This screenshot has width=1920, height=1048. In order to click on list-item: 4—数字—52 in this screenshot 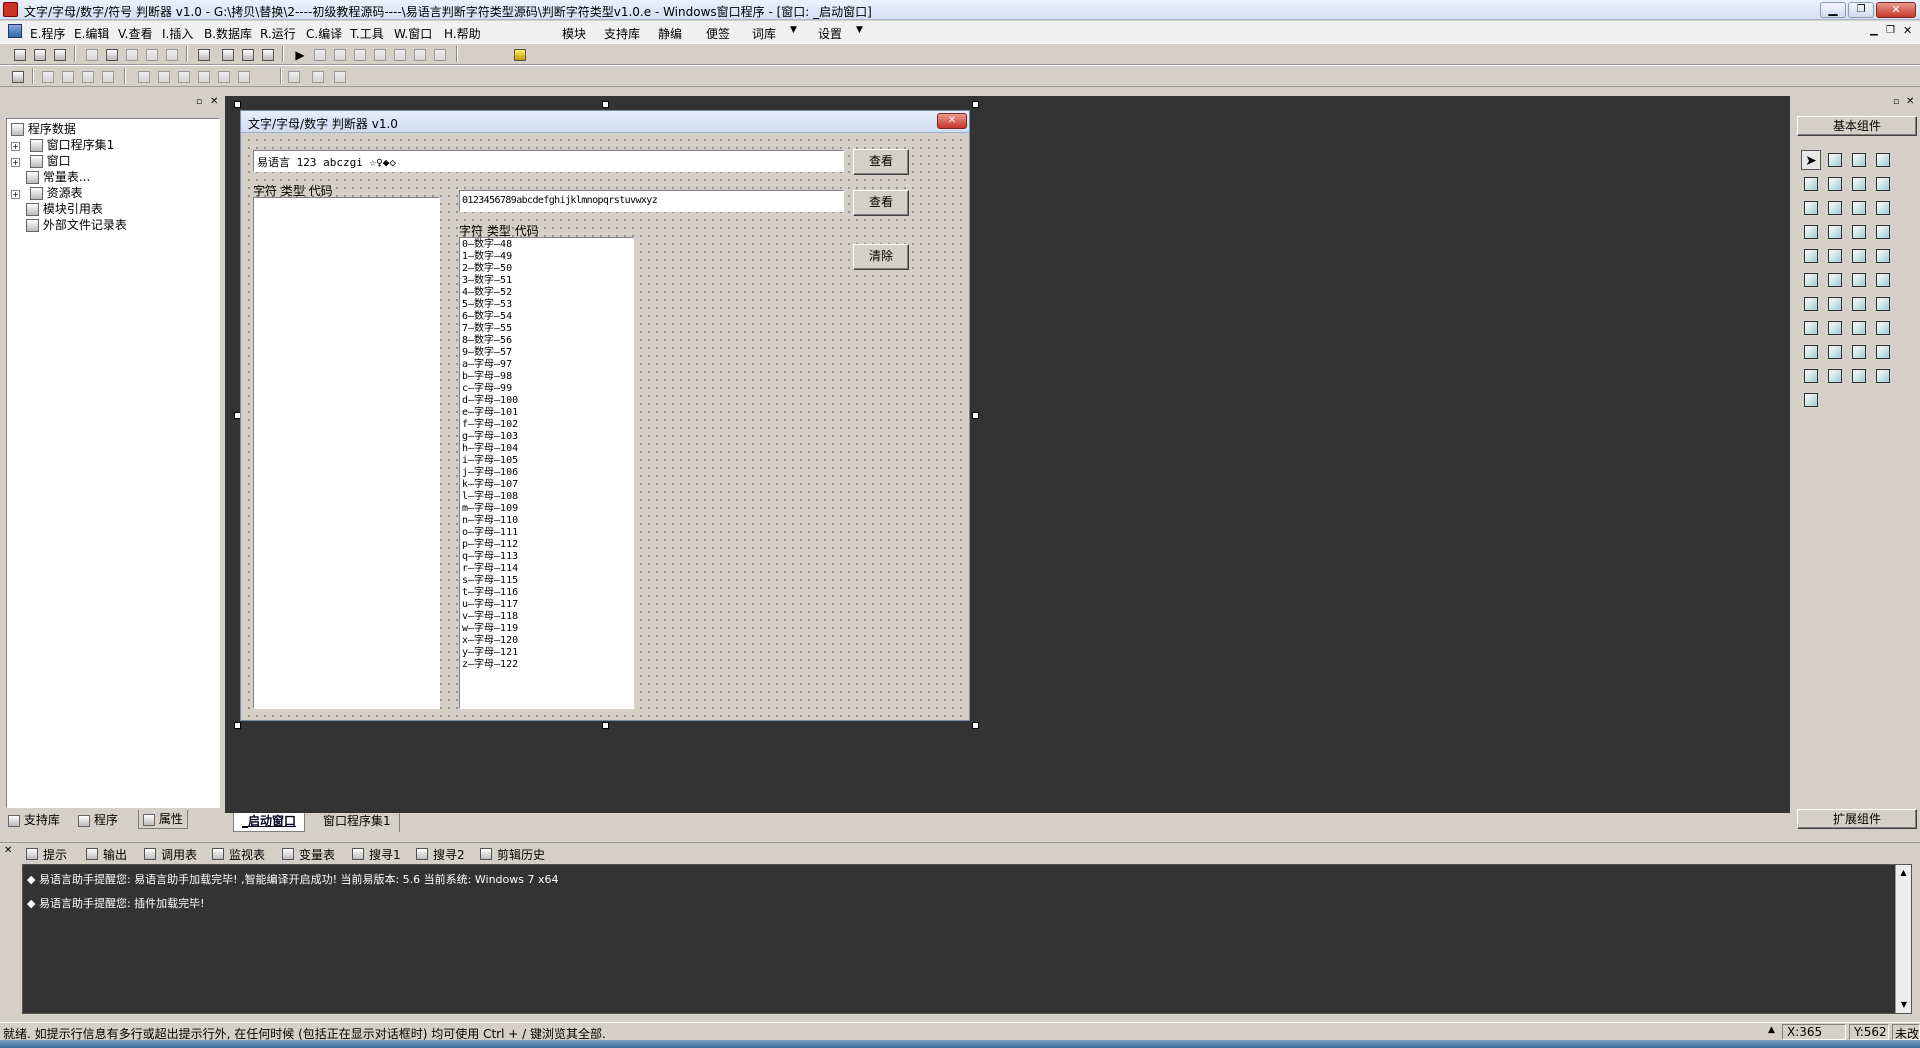, I will do `click(490, 293)`.